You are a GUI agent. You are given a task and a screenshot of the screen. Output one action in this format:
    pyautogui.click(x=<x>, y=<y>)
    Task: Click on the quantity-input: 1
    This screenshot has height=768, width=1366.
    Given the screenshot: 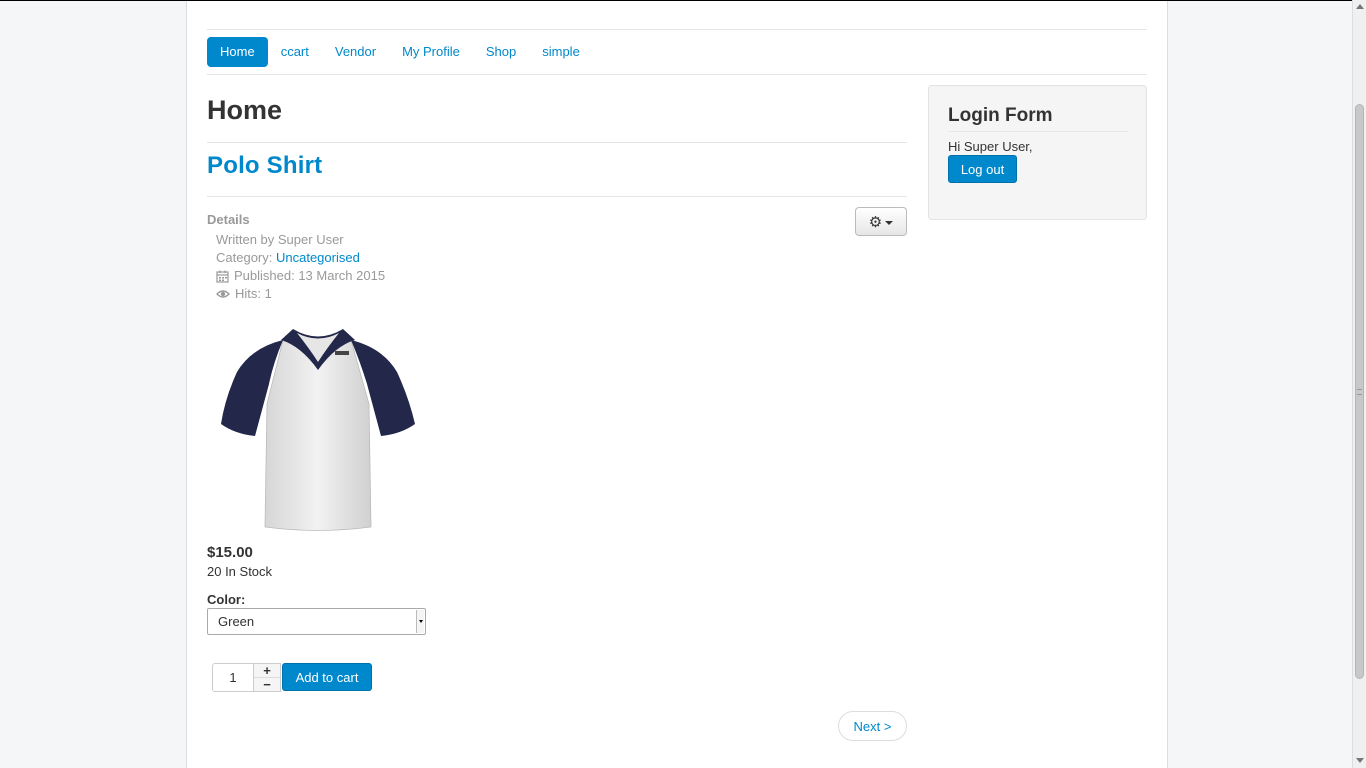 What is the action you would take?
    pyautogui.click(x=233, y=677)
    